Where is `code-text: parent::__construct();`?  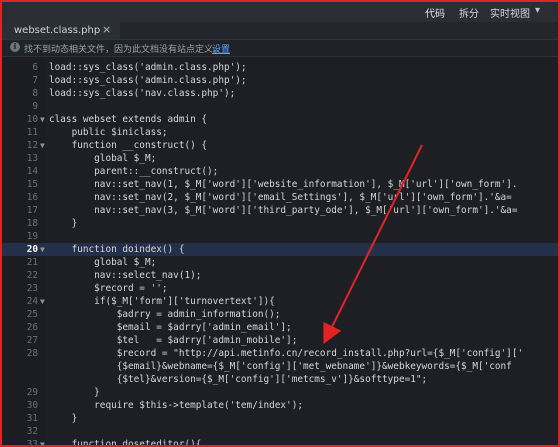
code-text: parent::__construct(); is located at coordinates (134, 171).